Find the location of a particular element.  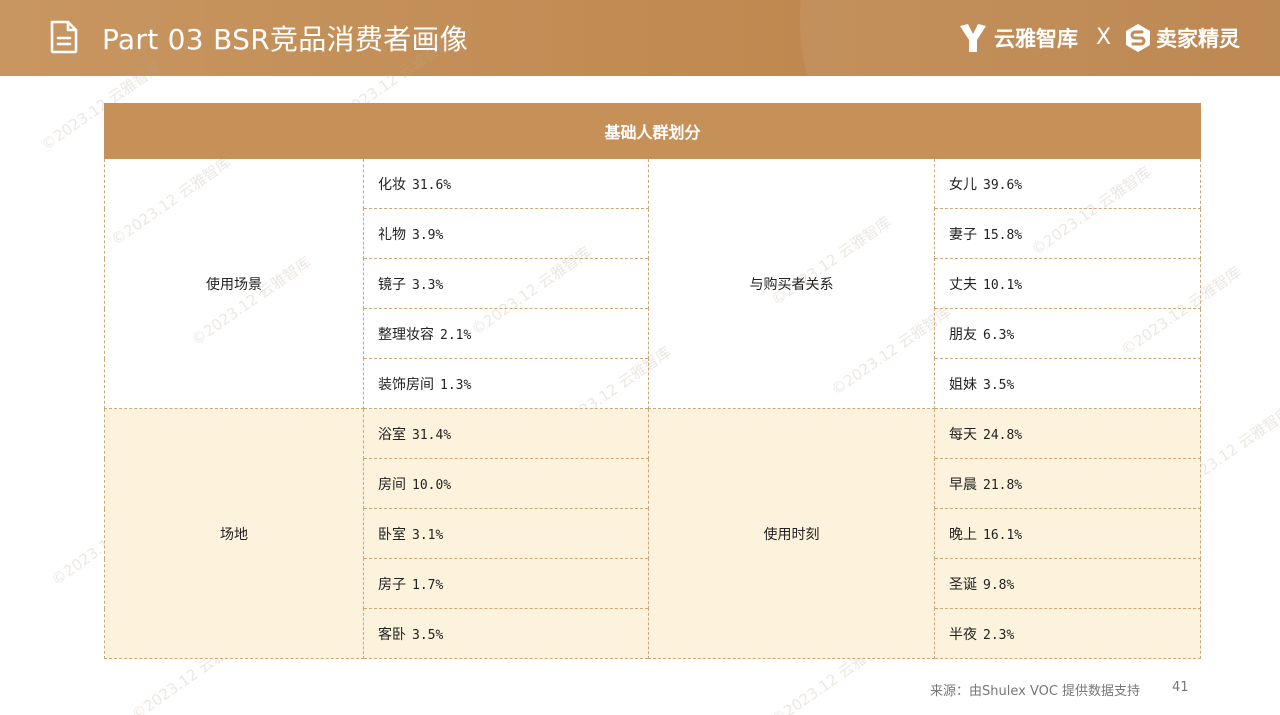

table-cell: 卧室 3.1% is located at coordinates (506, 533).